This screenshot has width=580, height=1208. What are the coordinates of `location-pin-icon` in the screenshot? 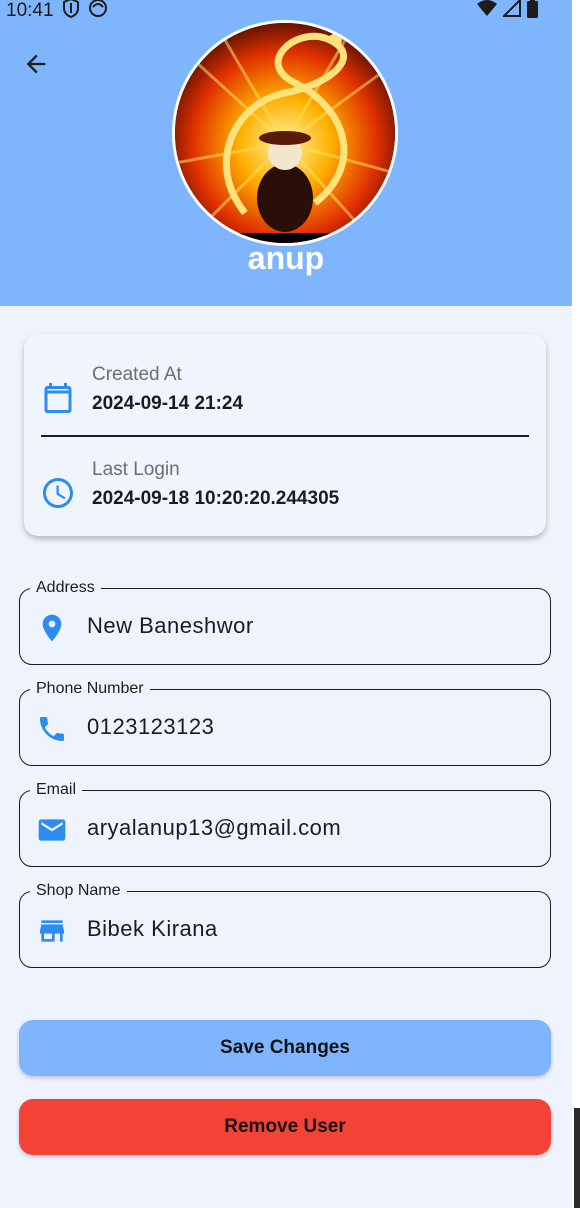 It's located at (52, 628).